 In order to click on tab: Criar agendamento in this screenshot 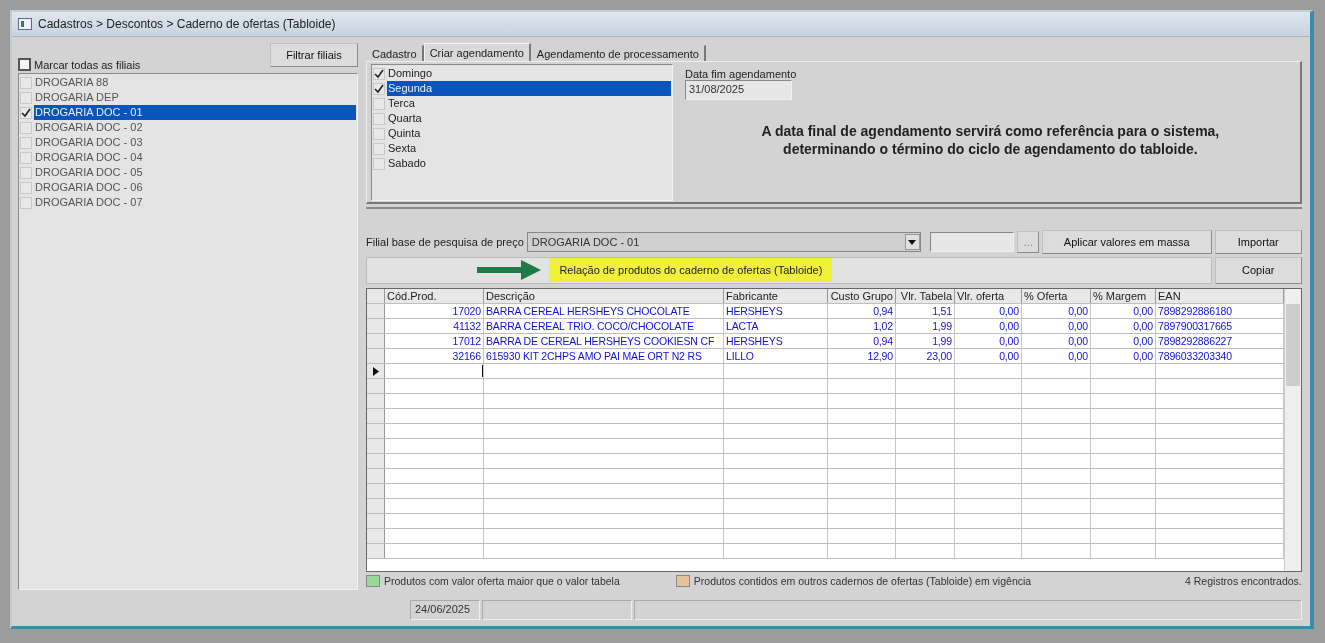, I will do `click(477, 52)`.